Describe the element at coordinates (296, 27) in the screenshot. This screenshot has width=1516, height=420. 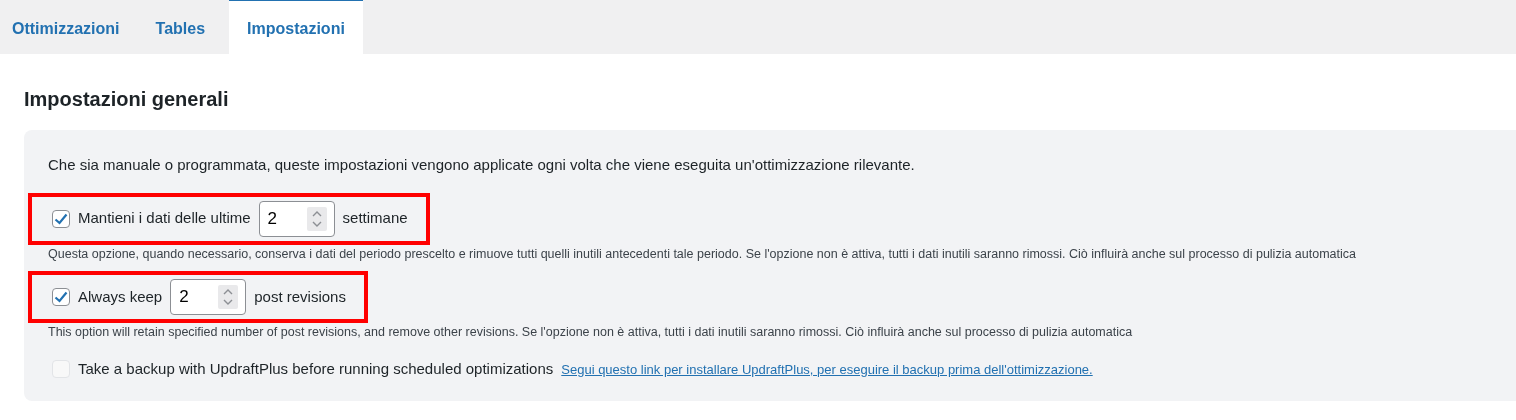
I see `tab: Impostazioni` at that location.